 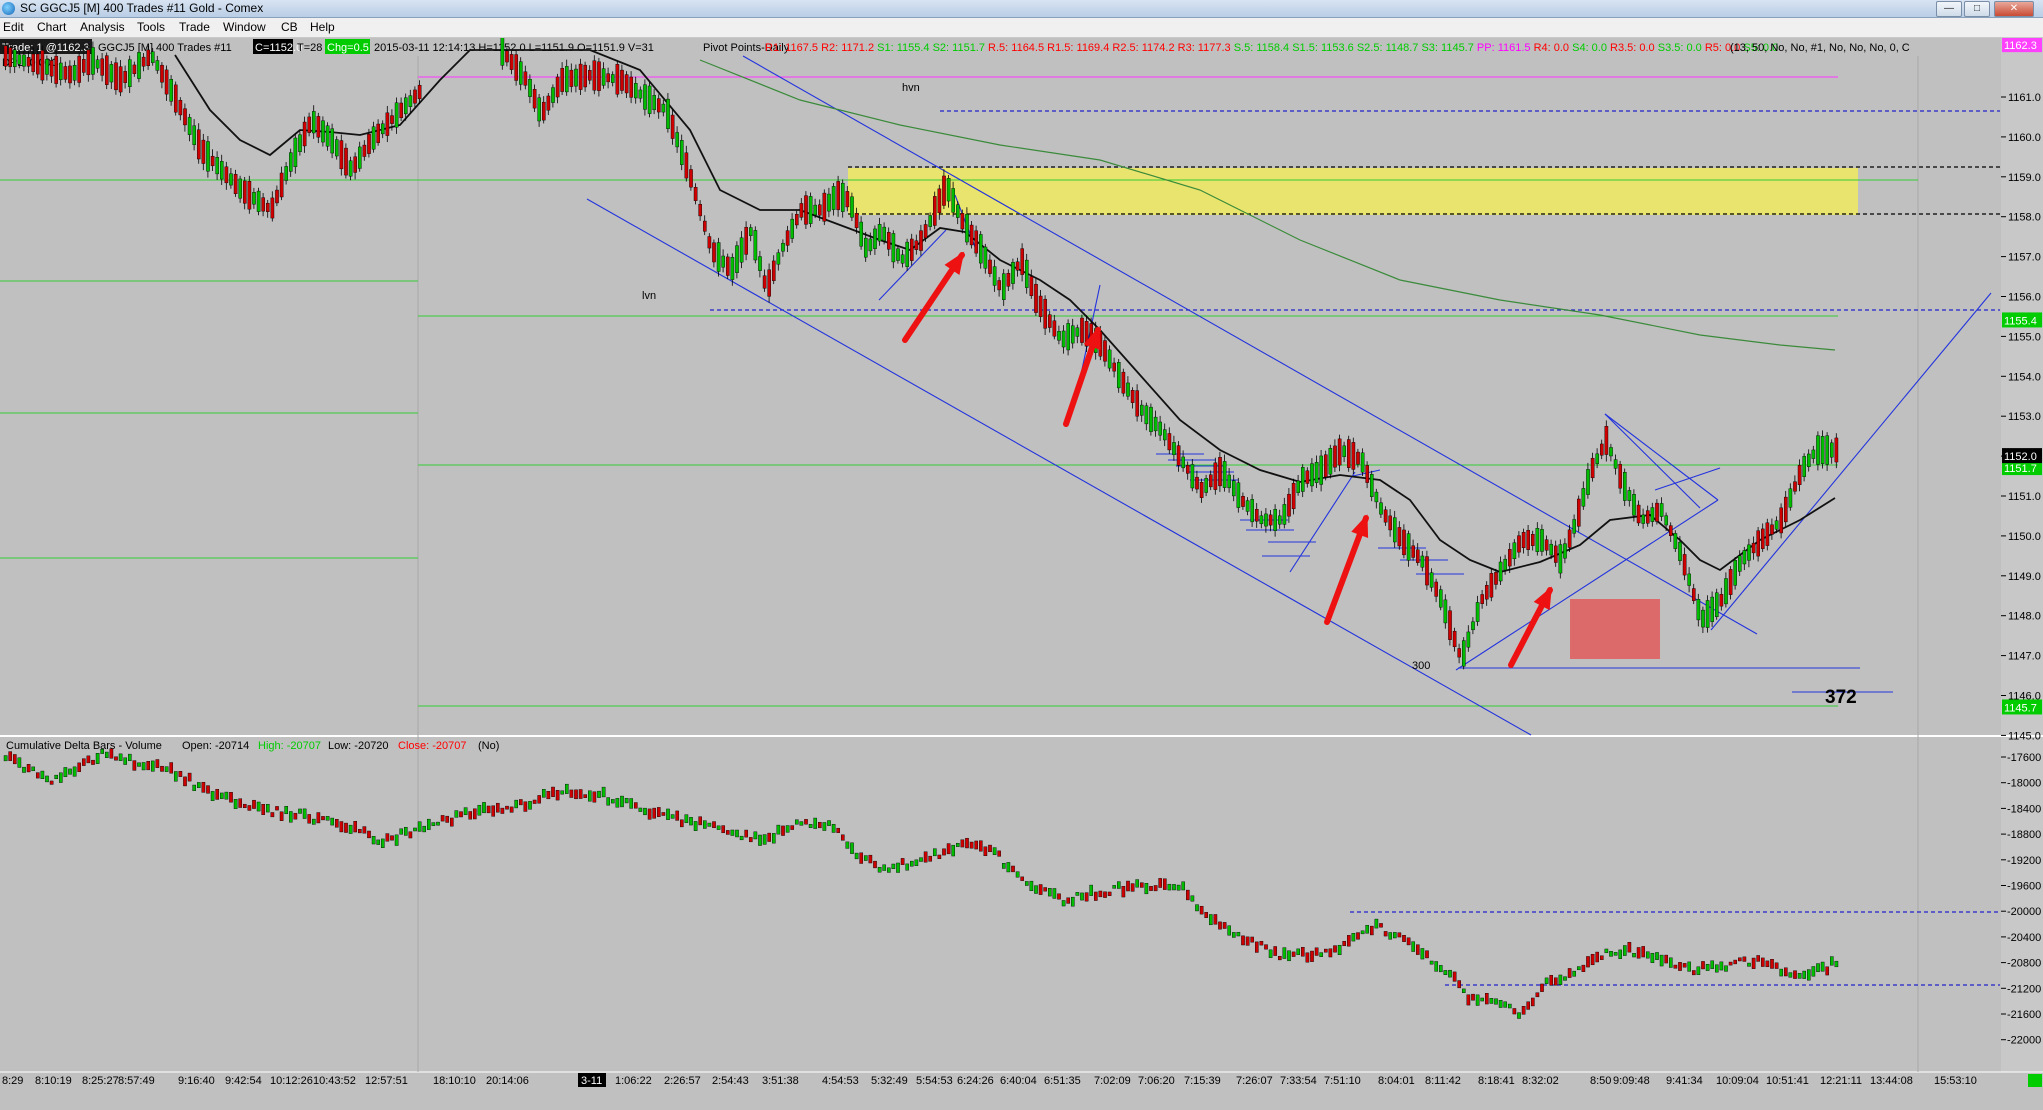 I want to click on hvn-label: hvn, so click(x=911, y=88).